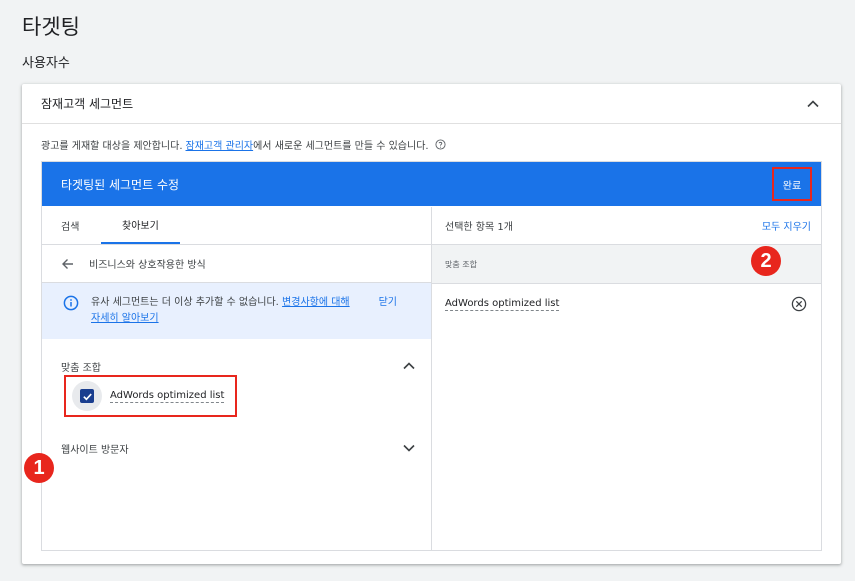 The height and width of the screenshot is (581, 855). What do you see at coordinates (792, 184) in the screenshot?
I see `done-button: 완료` at bounding box center [792, 184].